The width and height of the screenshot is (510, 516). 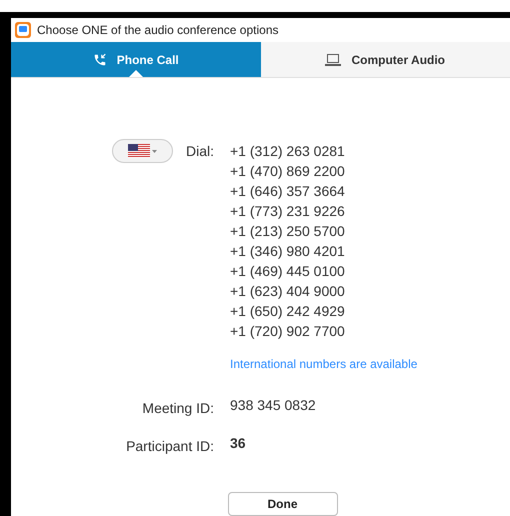 What do you see at coordinates (288, 311) in the screenshot?
I see `phone-number: +1 (650) 242 4929` at bounding box center [288, 311].